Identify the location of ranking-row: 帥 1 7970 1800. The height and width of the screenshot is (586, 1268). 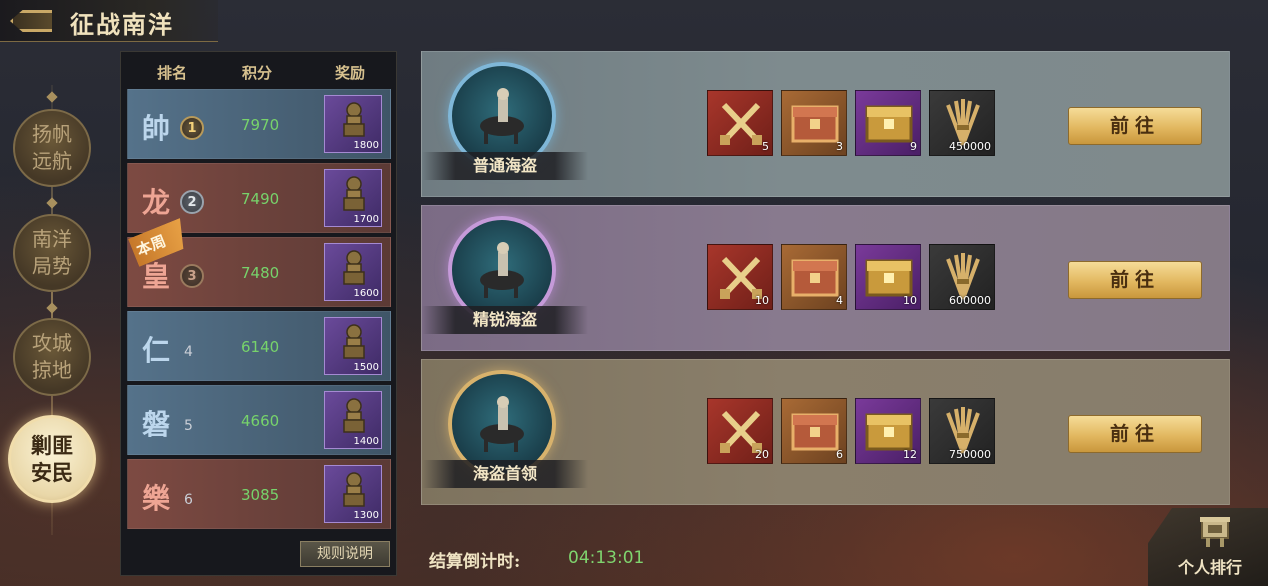
(259, 124).